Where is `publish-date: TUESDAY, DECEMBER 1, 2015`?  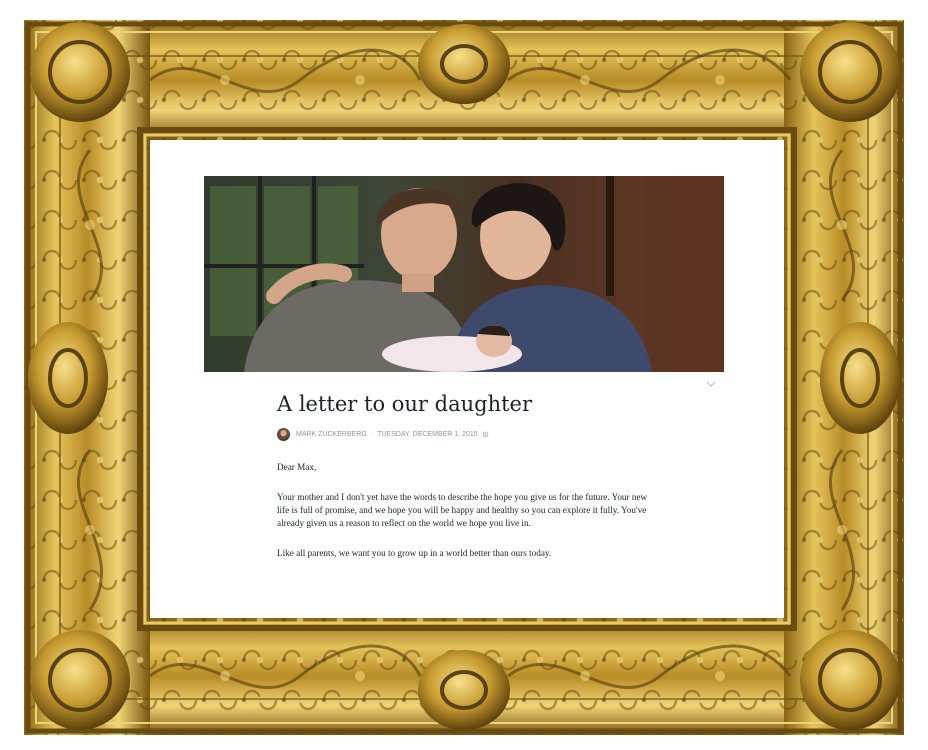 publish-date: TUESDAY, DECEMBER 1, 2015 is located at coordinates (427, 434).